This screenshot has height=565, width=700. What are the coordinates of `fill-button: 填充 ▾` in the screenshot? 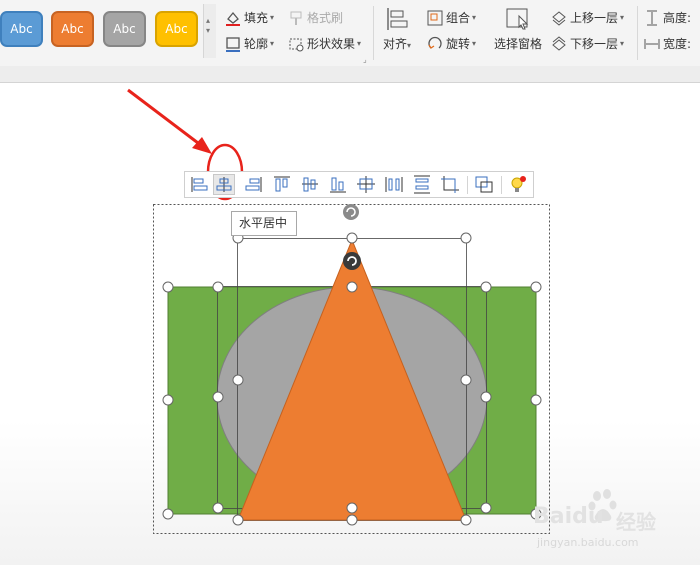 It's located at (249, 17).